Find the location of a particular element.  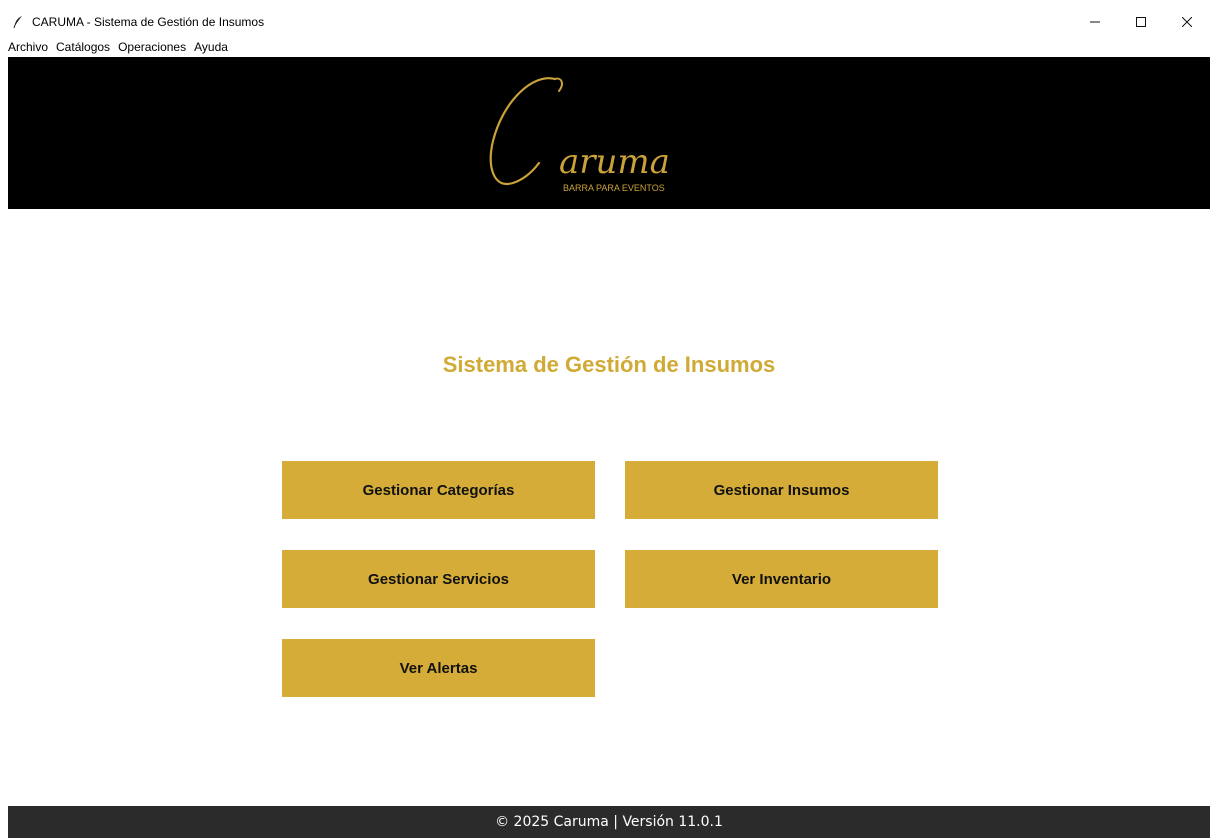

ver-alertas-button: Ver Alertas is located at coordinates (438, 668).